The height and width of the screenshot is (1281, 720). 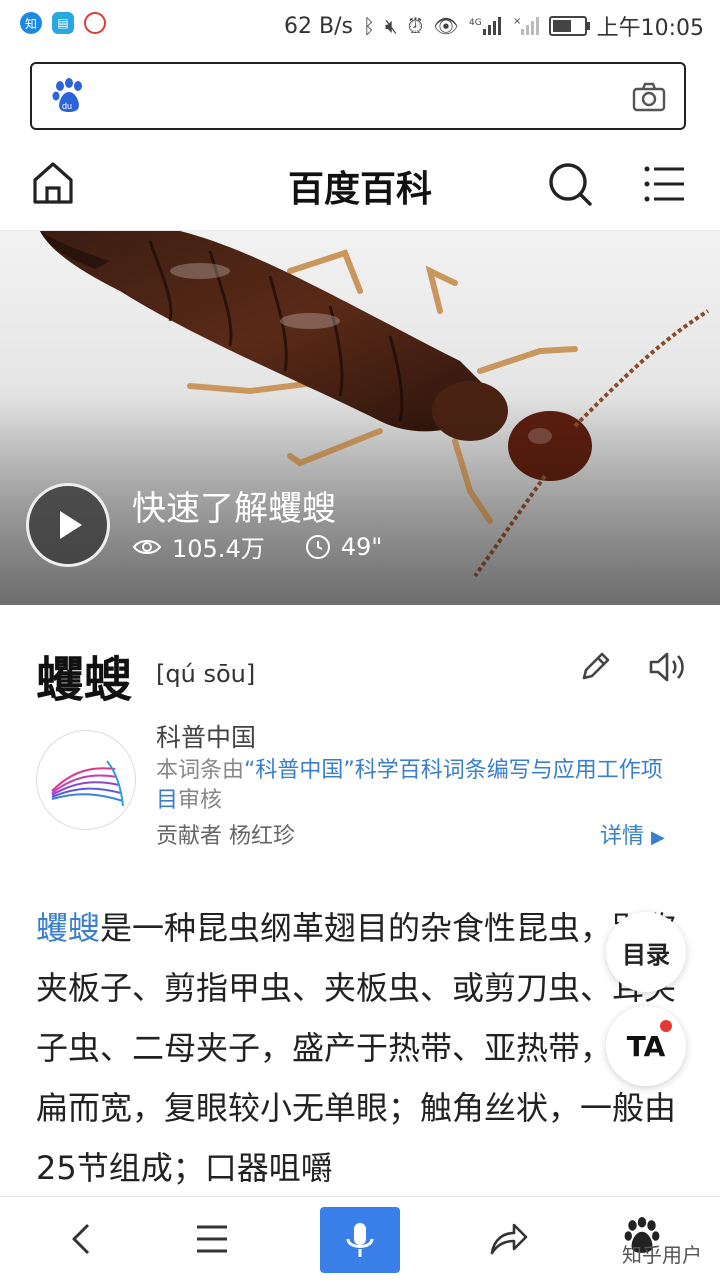 I want to click on signal-4g-icon: 4G, so click(x=485, y=26).